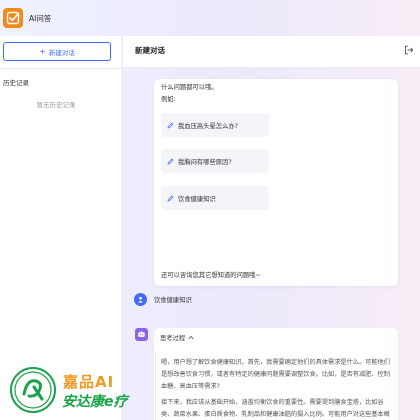  What do you see at coordinates (40, 18) in the screenshot?
I see `app-title: AI问答` at bounding box center [40, 18].